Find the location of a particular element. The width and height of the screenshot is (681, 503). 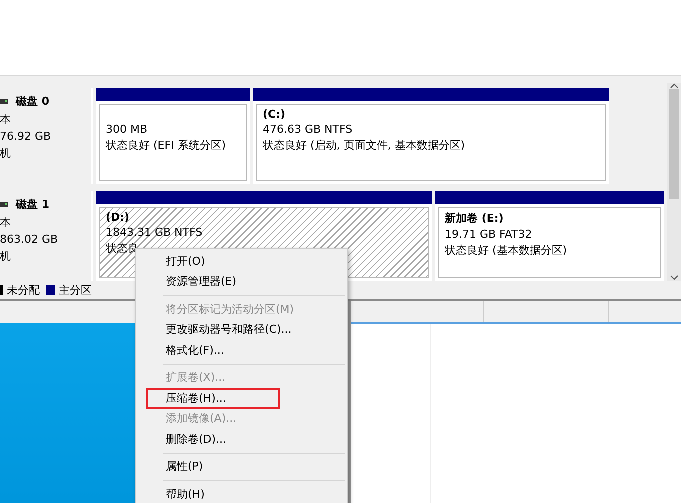

partition-status: 状态良好 (基本数据分区) is located at coordinates (506, 250).